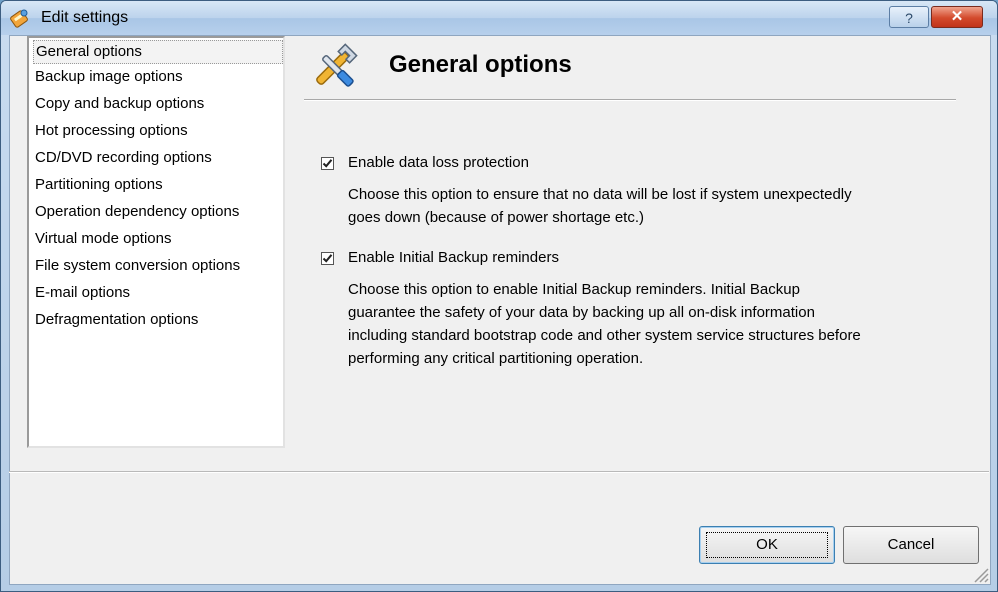 The image size is (998, 592). What do you see at coordinates (159, 239) in the screenshot?
I see `sidebar-item-virtual-mode-options: Virtual mode options` at bounding box center [159, 239].